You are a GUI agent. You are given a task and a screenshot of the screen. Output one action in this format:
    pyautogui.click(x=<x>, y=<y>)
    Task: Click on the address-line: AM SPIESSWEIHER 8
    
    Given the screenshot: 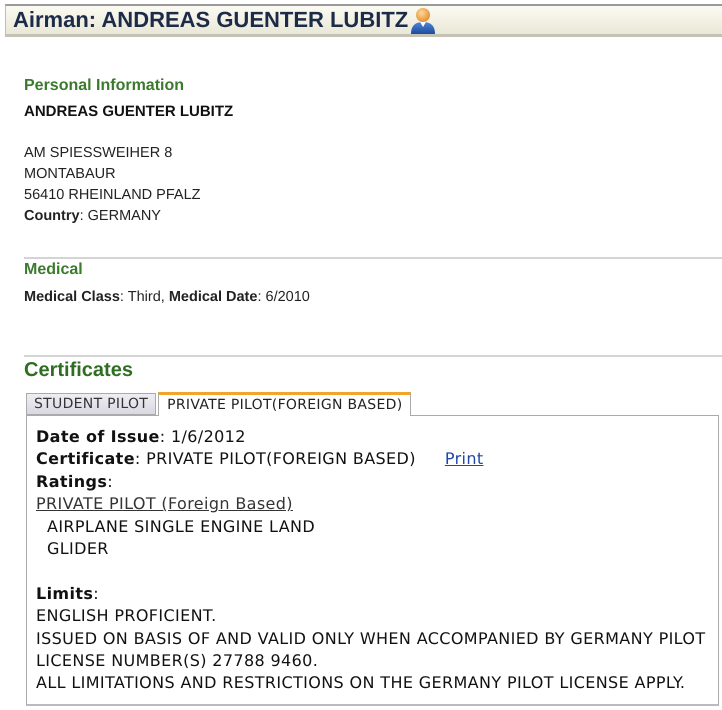 What is the action you would take?
    pyautogui.click(x=98, y=153)
    